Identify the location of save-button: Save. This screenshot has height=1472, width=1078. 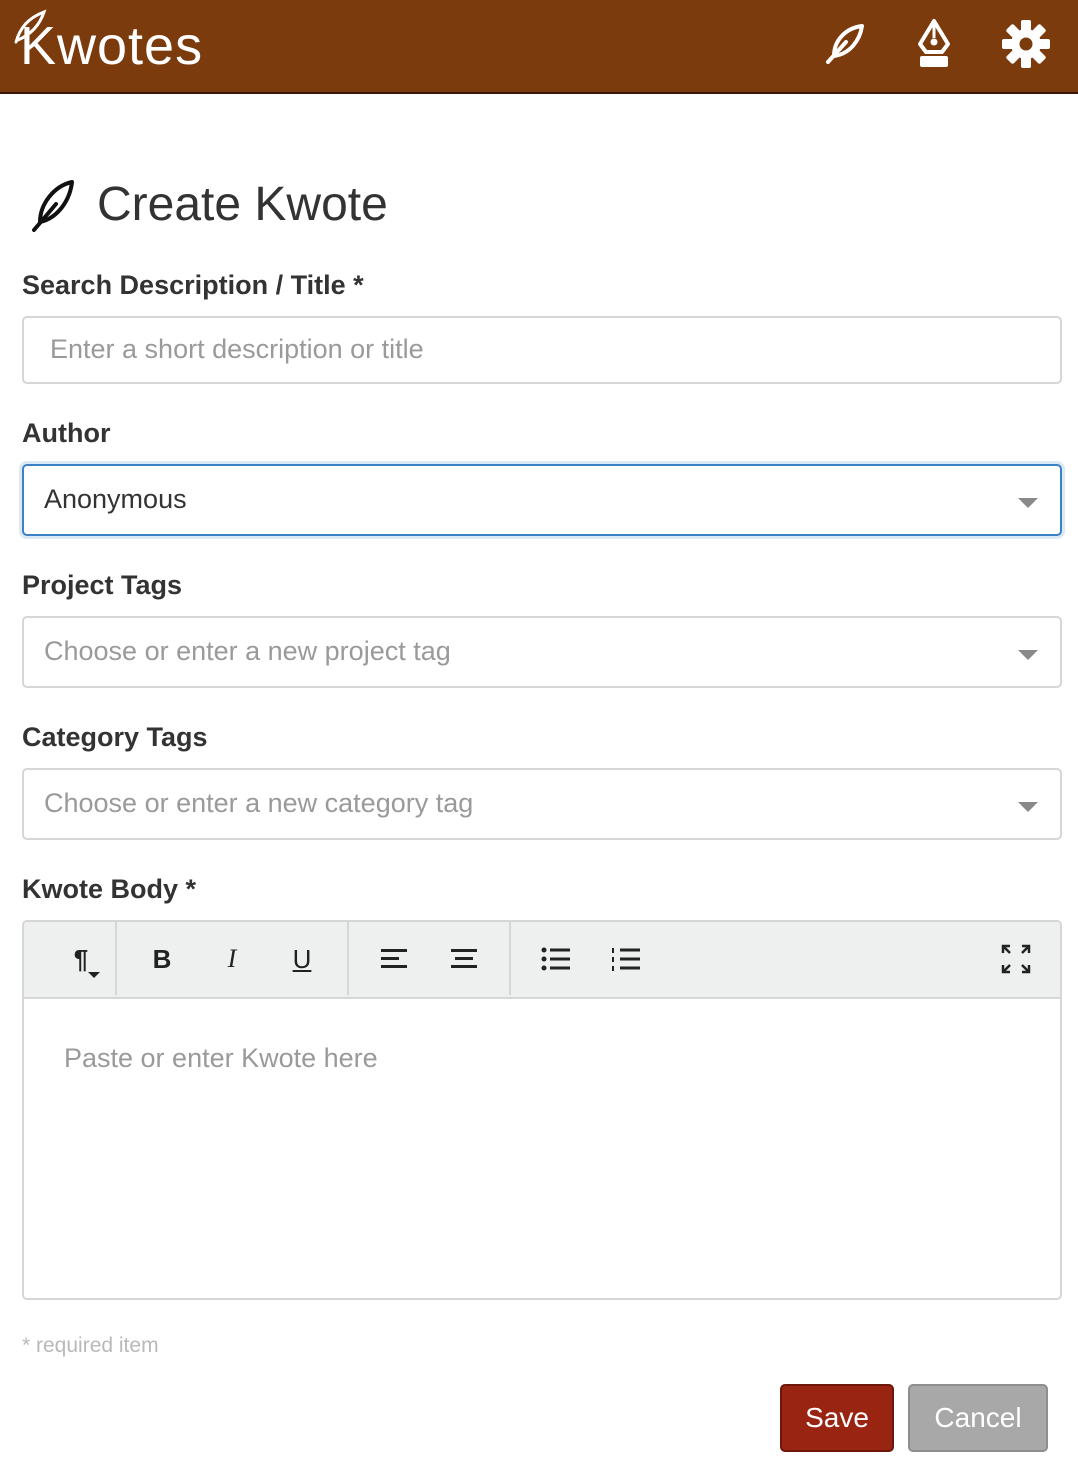
(837, 1418).